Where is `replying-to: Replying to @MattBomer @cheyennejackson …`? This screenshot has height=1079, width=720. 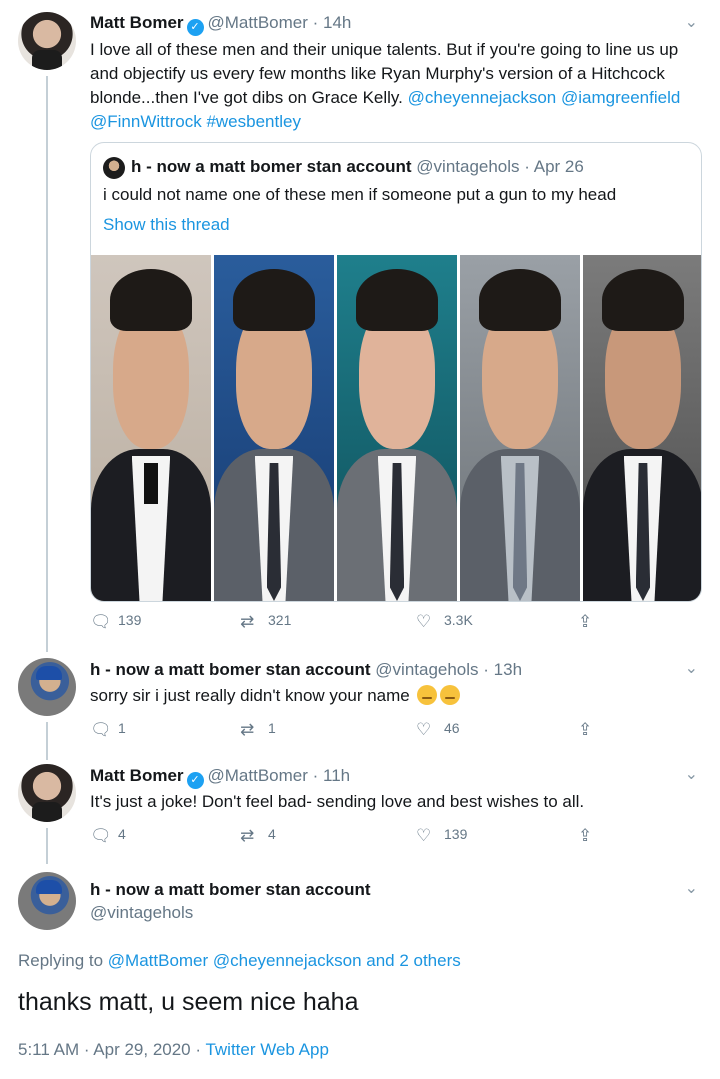 replying-to: Replying to @MattBomer @cheyennejackson … is located at coordinates (239, 961).